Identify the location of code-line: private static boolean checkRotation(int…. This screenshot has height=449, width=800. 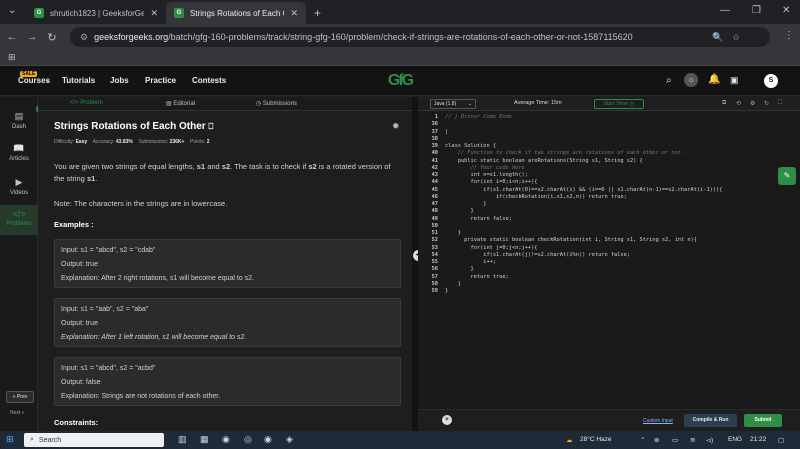
(571, 240).